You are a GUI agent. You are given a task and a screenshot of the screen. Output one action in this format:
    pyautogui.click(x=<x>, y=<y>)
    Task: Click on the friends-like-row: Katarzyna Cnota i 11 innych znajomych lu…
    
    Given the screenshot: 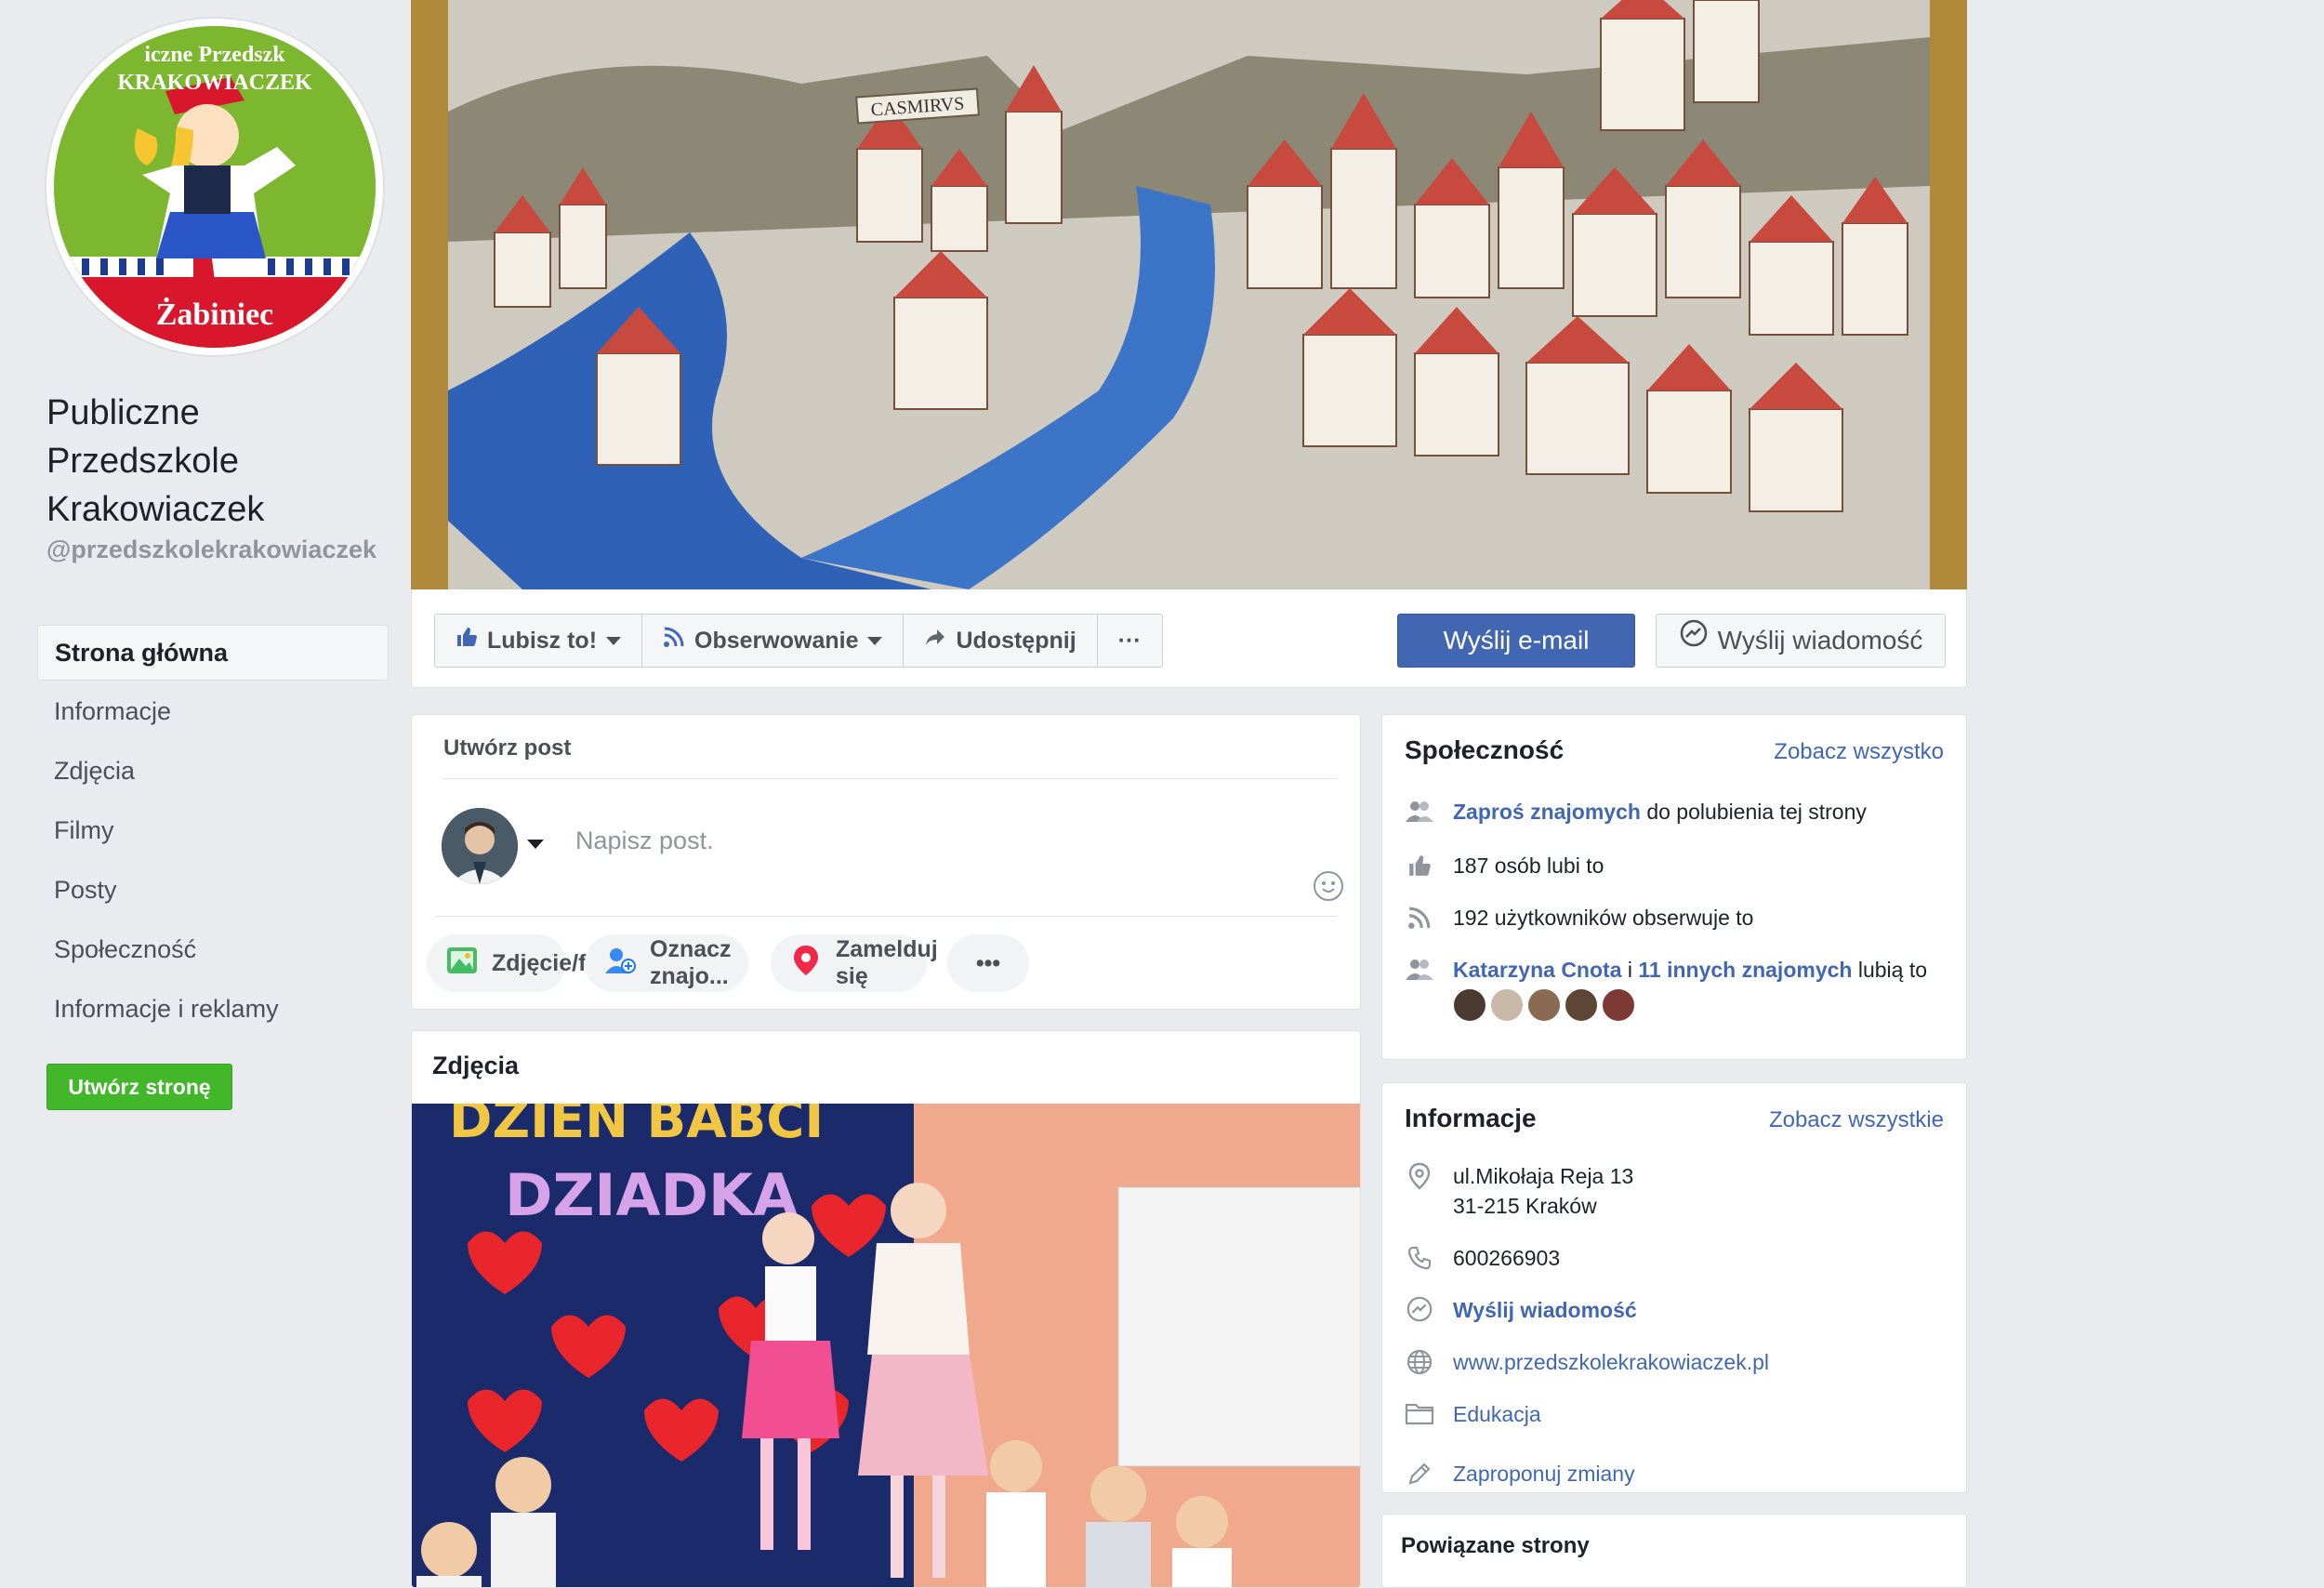 What is the action you would take?
    pyautogui.click(x=1676, y=988)
    